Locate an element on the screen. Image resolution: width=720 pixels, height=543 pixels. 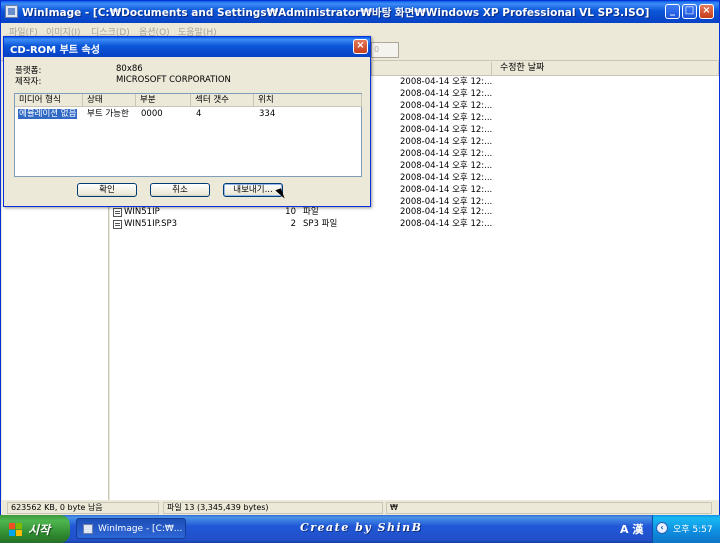
credit-watermark: Create by ShinB is located at coordinates (361, 527).